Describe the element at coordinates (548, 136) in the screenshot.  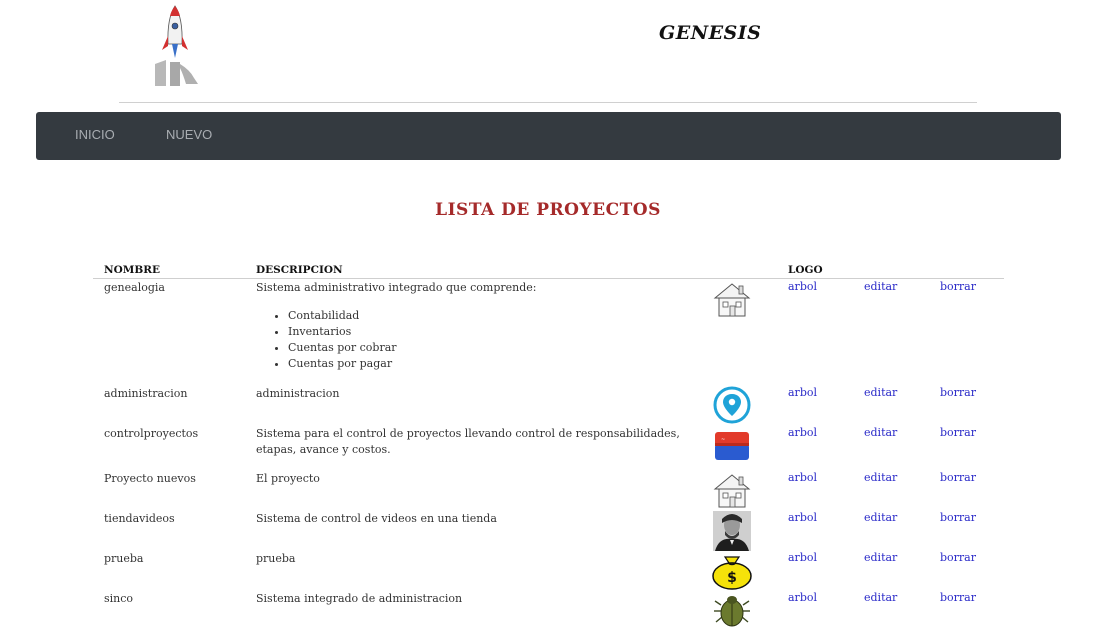
I see `navbar: INICIO NUEVO` at that location.